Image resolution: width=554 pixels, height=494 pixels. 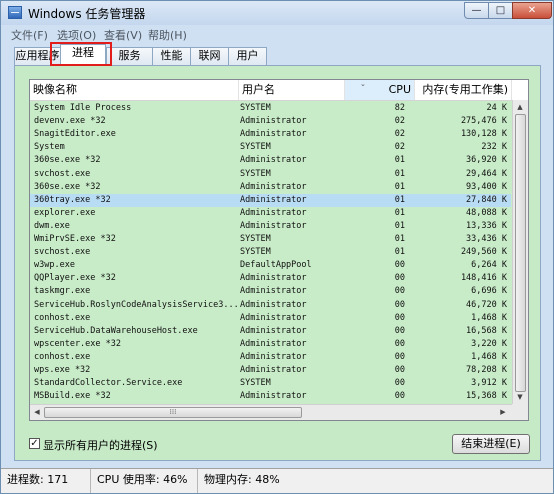 I want to click on scroll-up-icon: ▲, so click(x=520, y=107).